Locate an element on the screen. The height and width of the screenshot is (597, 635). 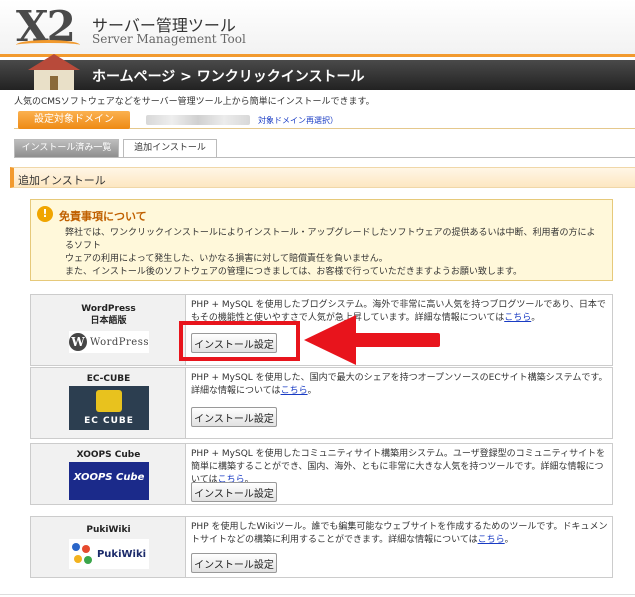
app-info-cell: WordPress 日本語版 W WordPress is located at coordinates (108, 330).